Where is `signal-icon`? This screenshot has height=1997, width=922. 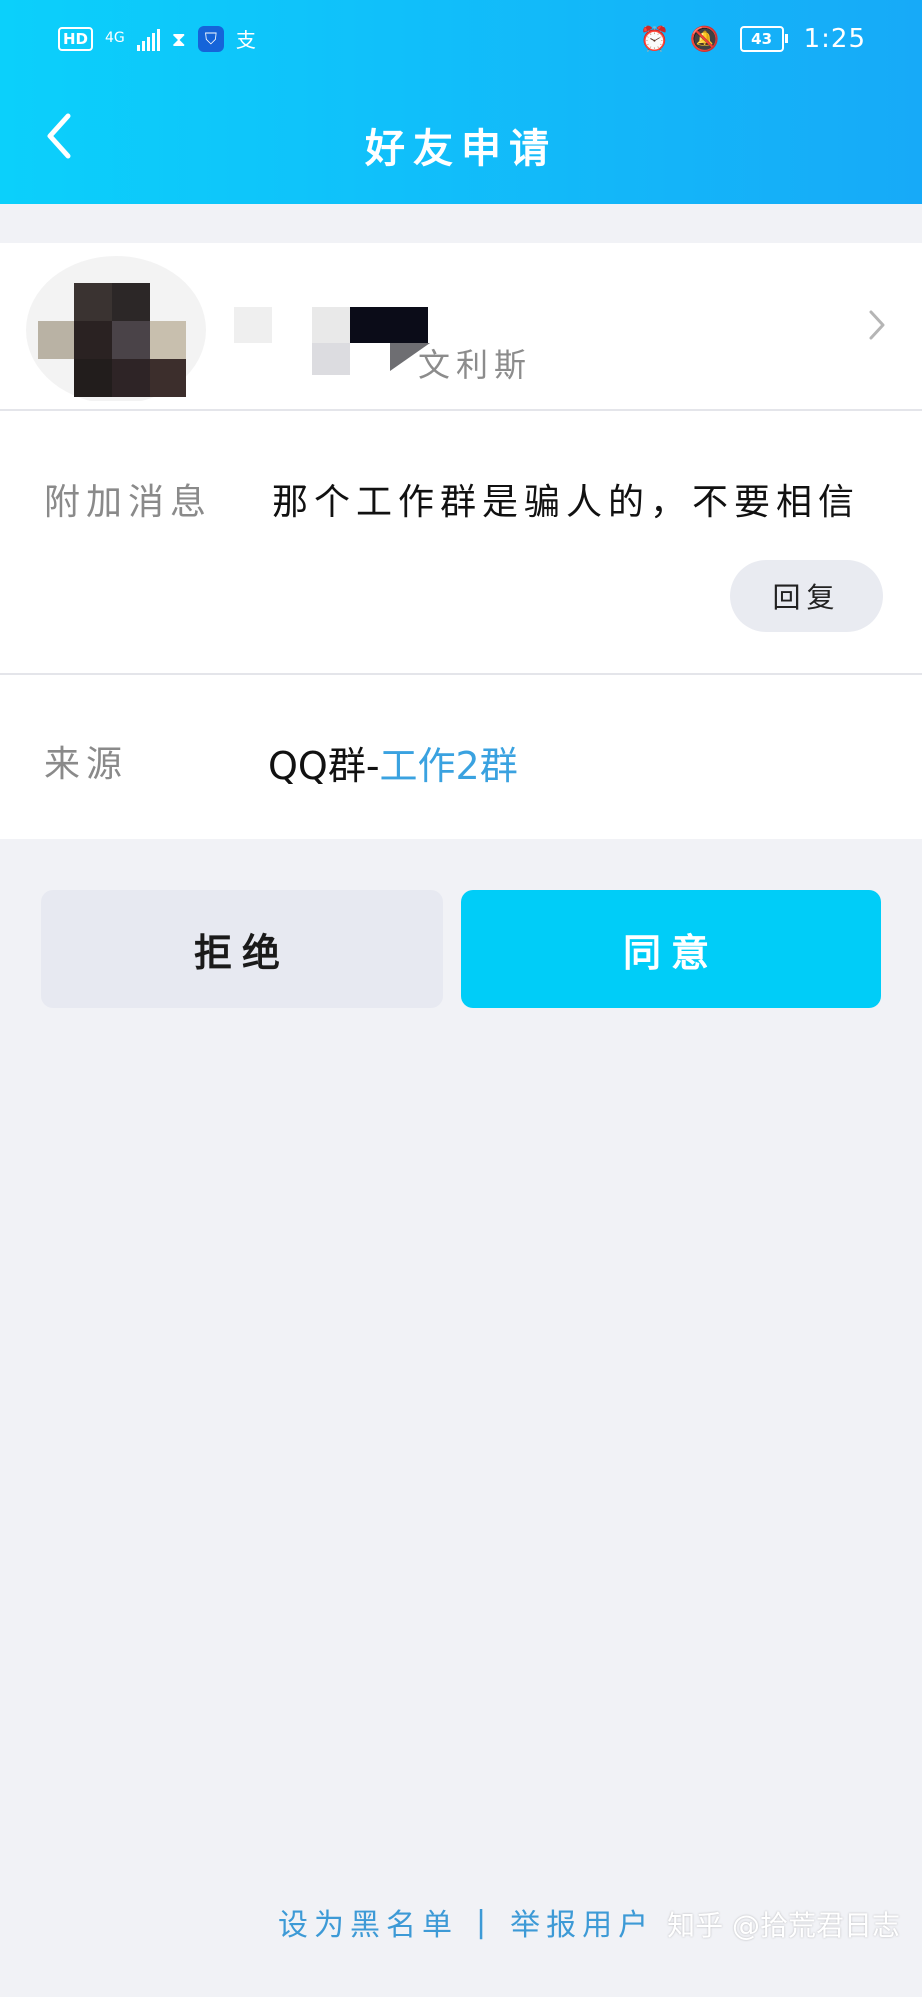 signal-icon is located at coordinates (148, 39).